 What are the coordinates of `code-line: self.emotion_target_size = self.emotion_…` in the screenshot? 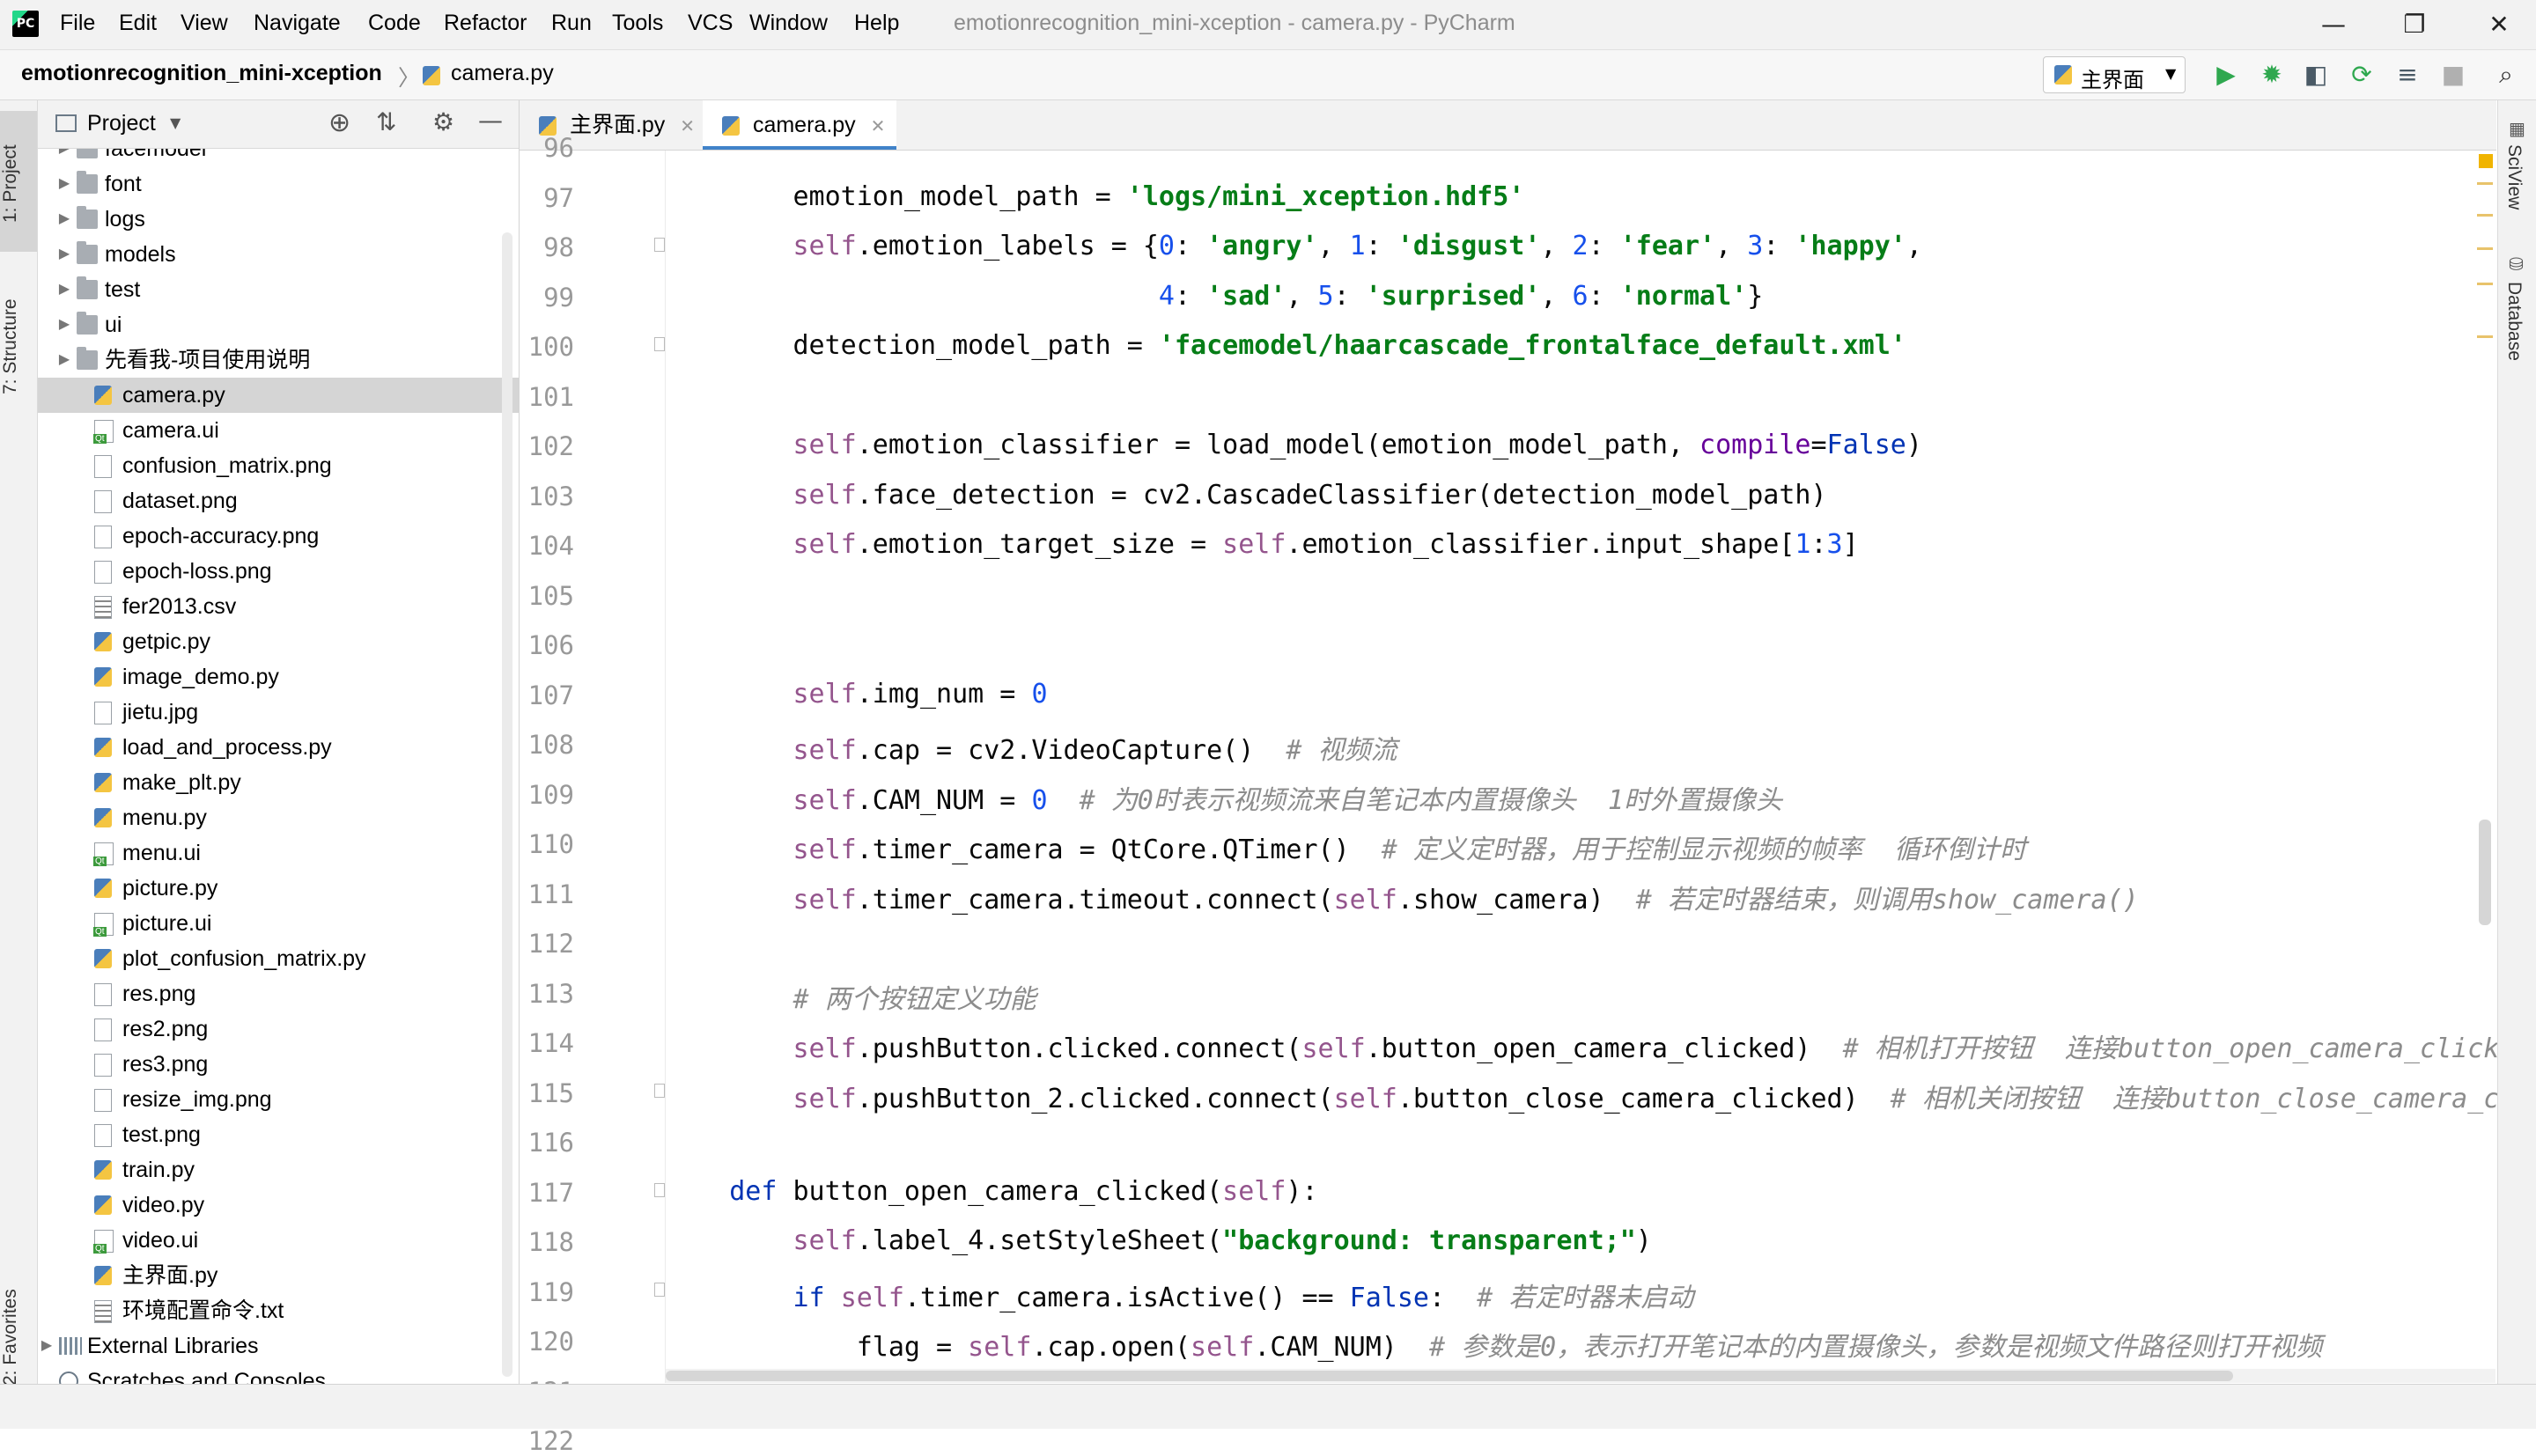 It's located at (1262, 544).